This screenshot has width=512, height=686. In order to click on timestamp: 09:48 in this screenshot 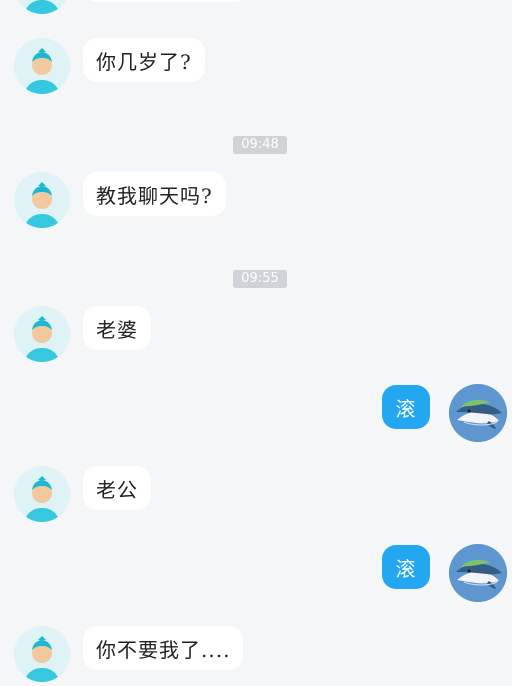, I will do `click(260, 145)`.